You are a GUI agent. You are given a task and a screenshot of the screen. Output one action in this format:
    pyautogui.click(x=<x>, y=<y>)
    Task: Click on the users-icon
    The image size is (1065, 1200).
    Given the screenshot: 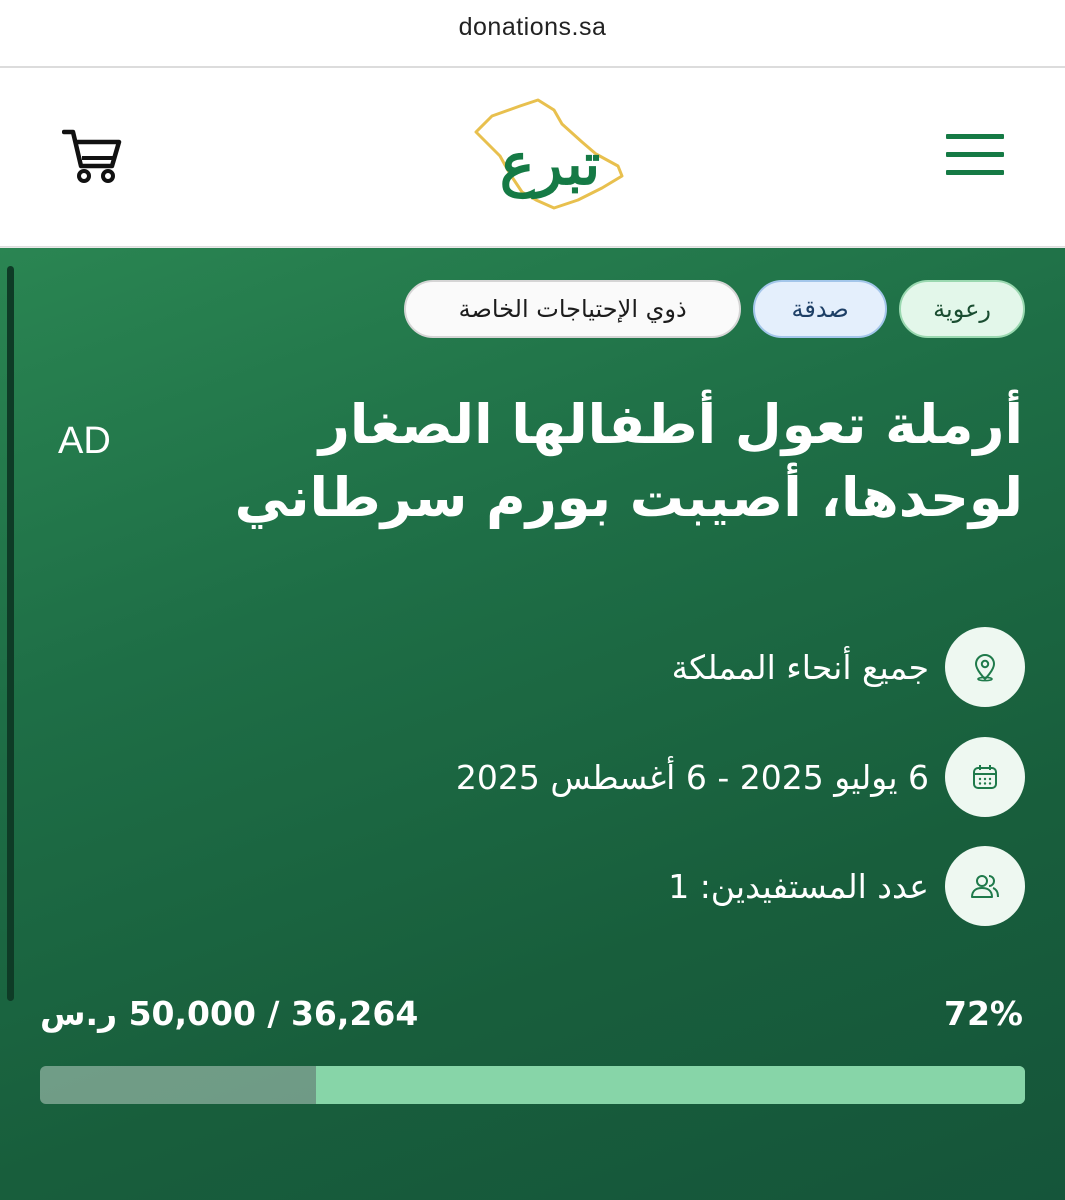 What is the action you would take?
    pyautogui.click(x=985, y=886)
    